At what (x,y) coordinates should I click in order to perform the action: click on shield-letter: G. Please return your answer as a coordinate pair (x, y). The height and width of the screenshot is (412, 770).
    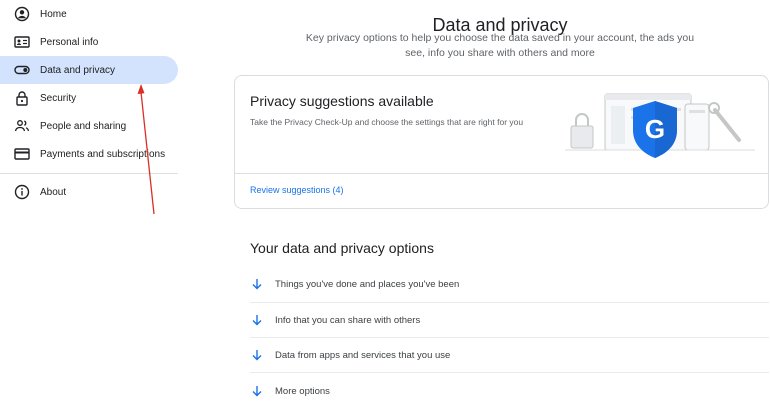
    Looking at the image, I should click on (655, 129).